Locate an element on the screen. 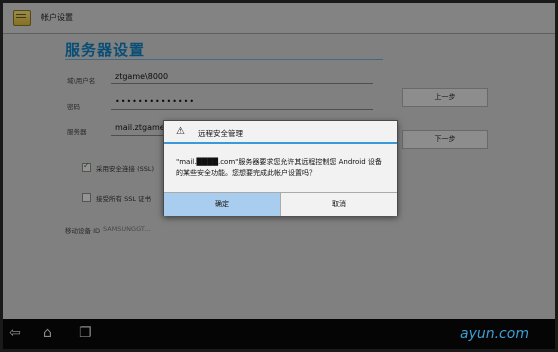  recent-apps-icon: ❐ is located at coordinates (85, 333).